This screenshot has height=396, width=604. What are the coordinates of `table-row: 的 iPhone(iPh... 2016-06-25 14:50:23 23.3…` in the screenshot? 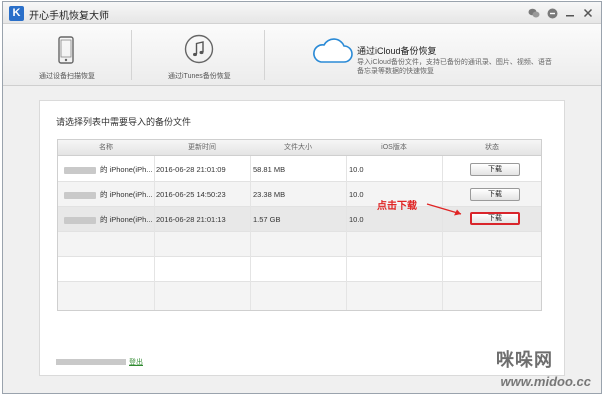 It's located at (299, 194).